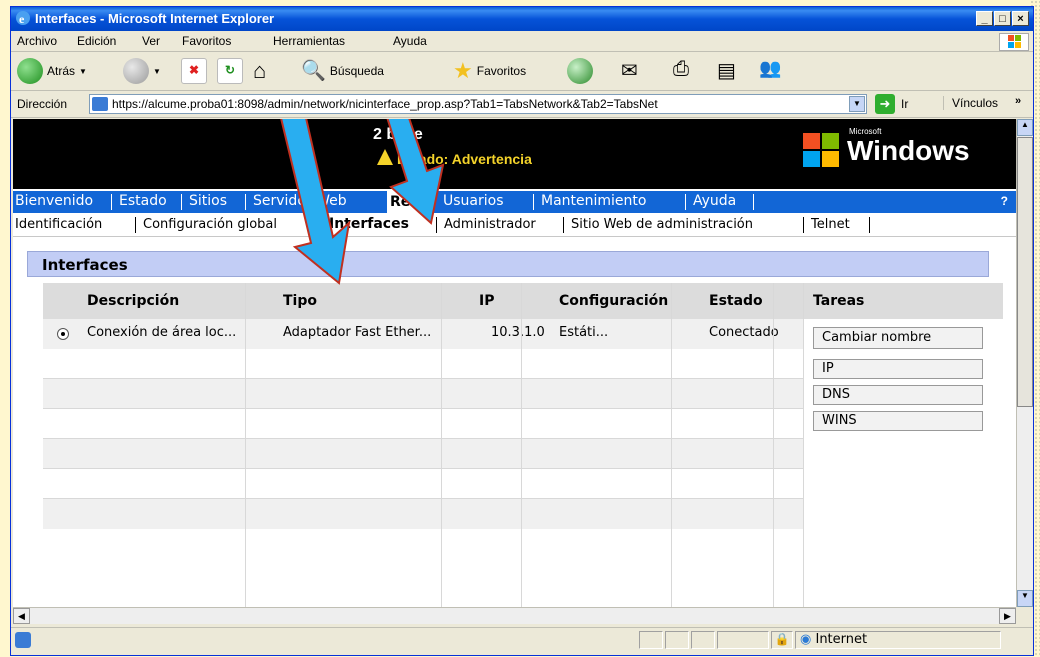  What do you see at coordinates (356, 70) in the screenshot?
I see `search-label: Búsqueda` at bounding box center [356, 70].